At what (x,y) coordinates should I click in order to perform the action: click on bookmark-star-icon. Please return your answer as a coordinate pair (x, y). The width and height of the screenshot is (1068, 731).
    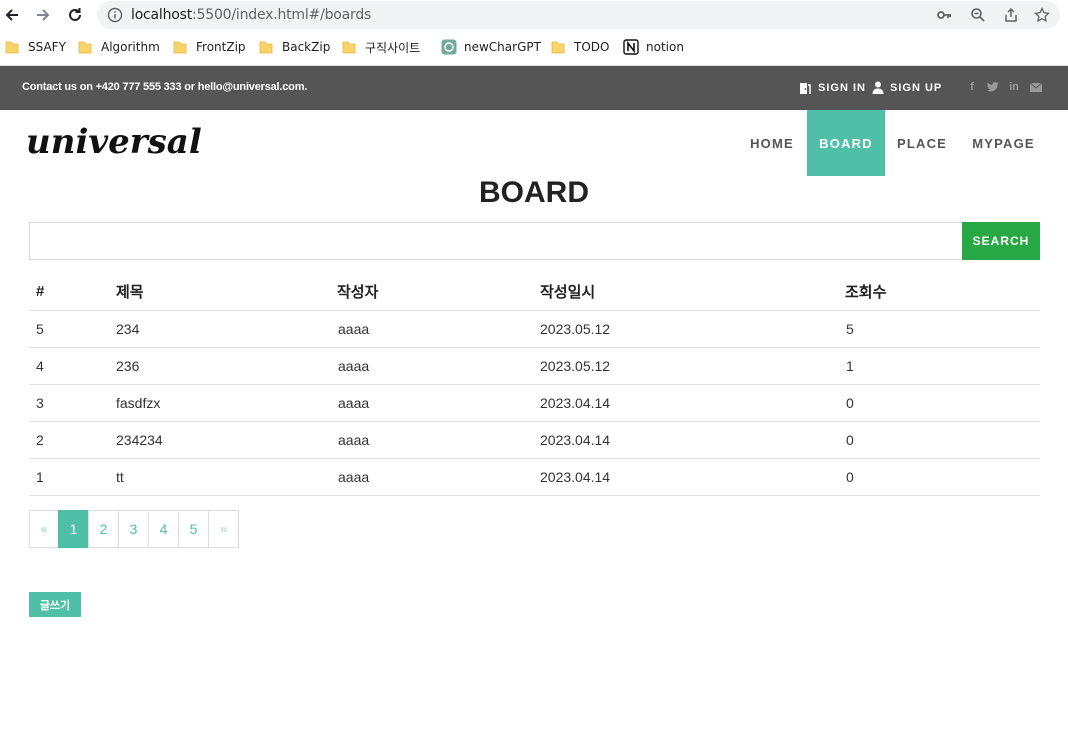
    Looking at the image, I should click on (1042, 15).